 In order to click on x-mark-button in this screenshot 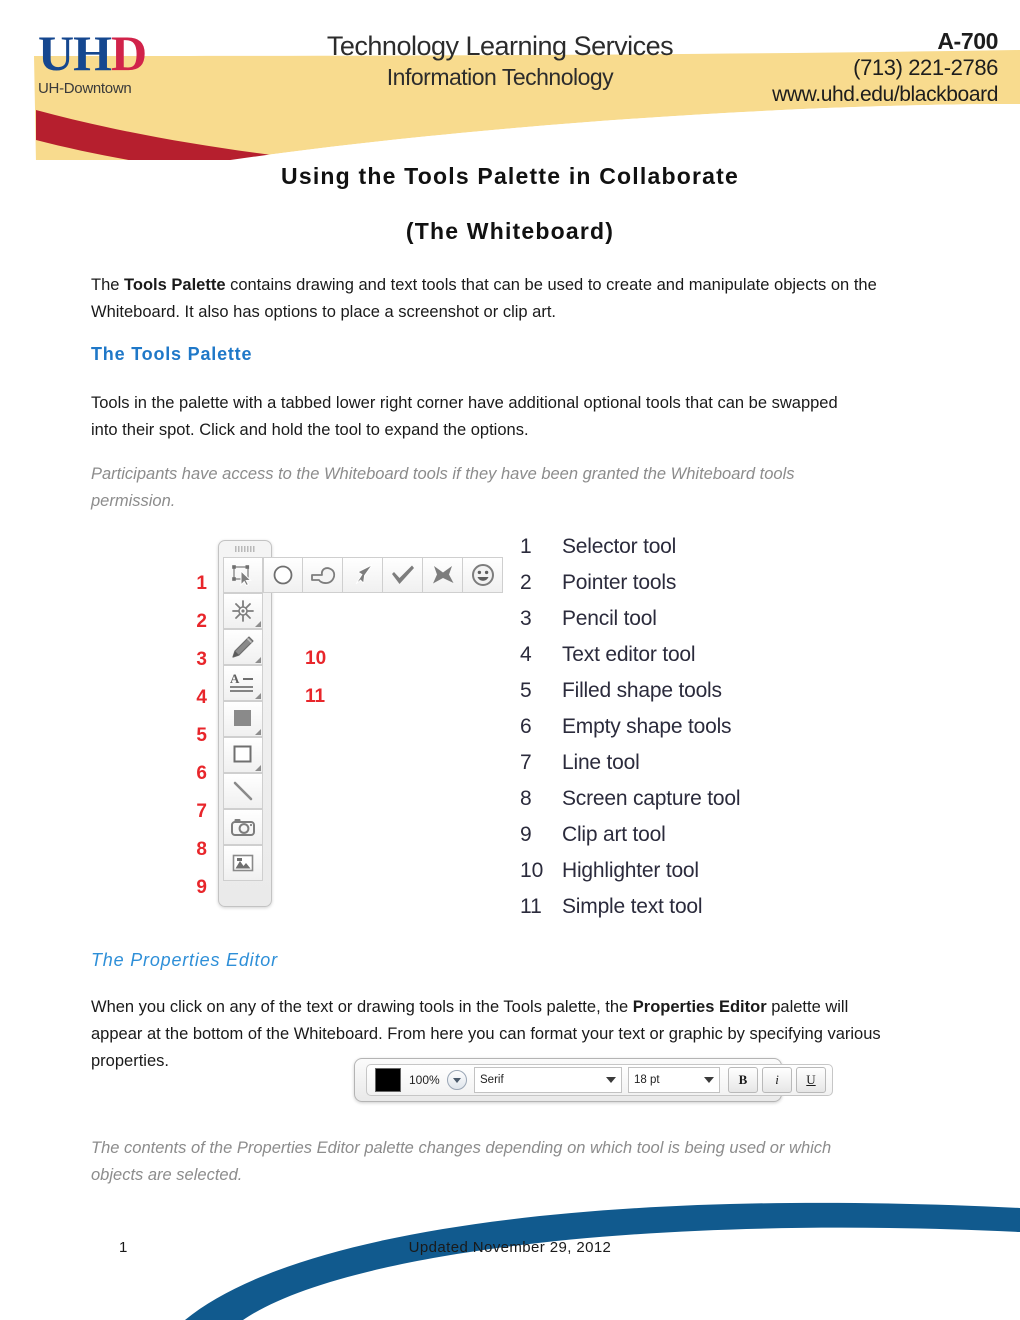, I will do `click(443, 575)`.